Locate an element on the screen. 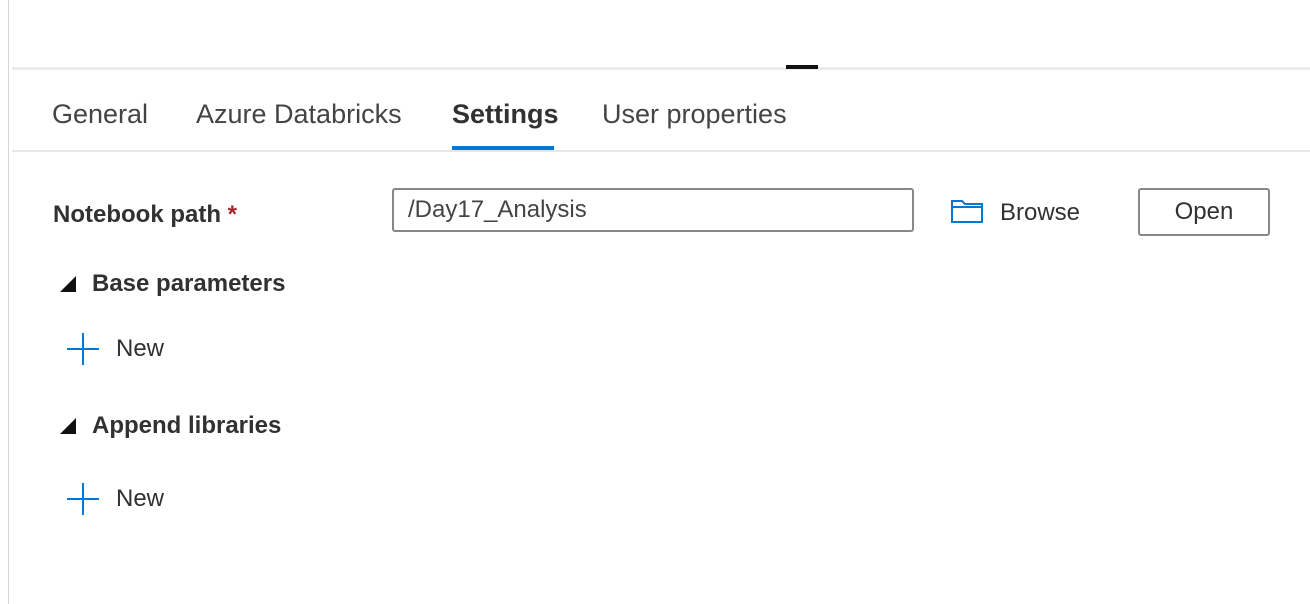  add-base-parameter-button: New is located at coordinates (115, 349).